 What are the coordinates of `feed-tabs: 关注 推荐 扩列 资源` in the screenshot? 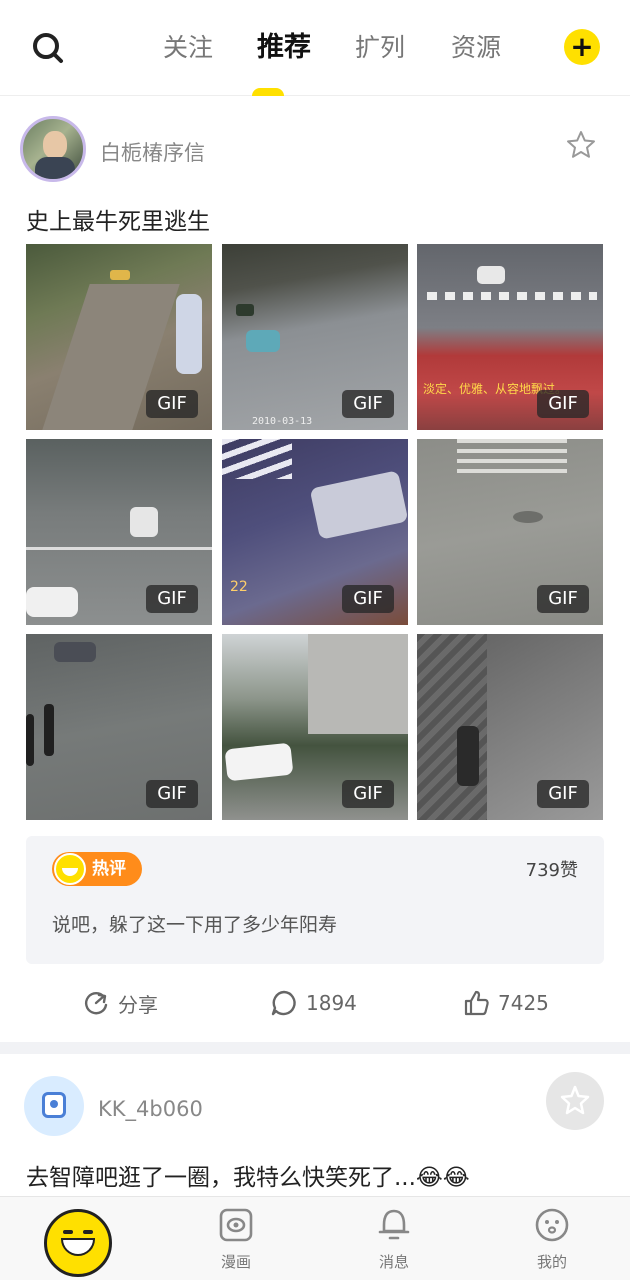 It's located at (332, 48).